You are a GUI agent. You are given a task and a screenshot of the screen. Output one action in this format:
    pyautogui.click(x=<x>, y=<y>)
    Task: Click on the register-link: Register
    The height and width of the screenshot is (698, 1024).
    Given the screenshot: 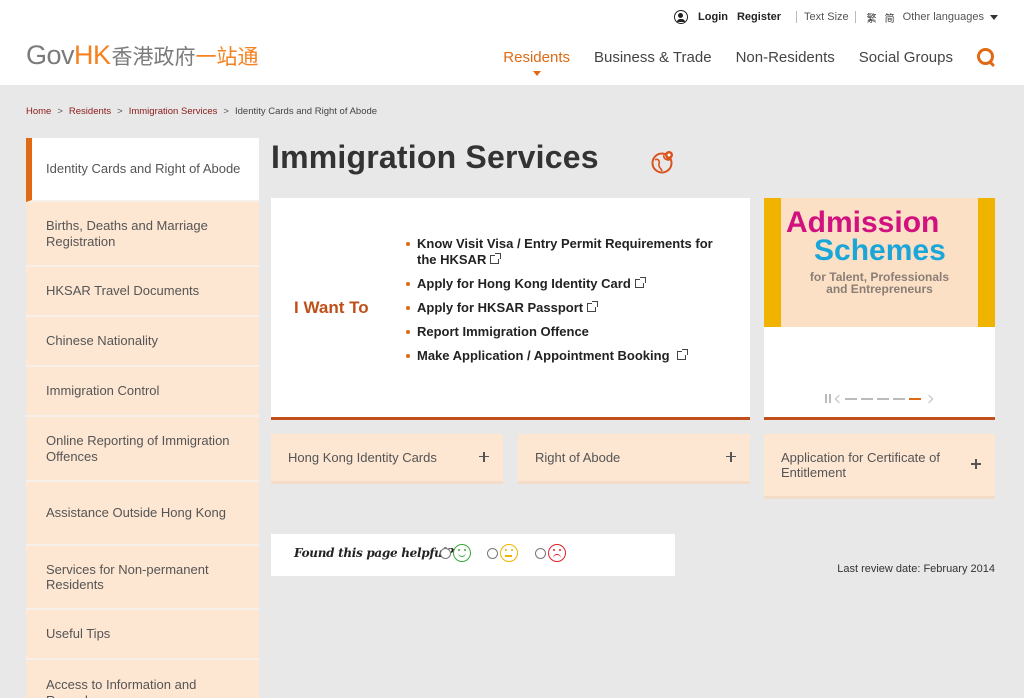 What is the action you would take?
    pyautogui.click(x=759, y=17)
    